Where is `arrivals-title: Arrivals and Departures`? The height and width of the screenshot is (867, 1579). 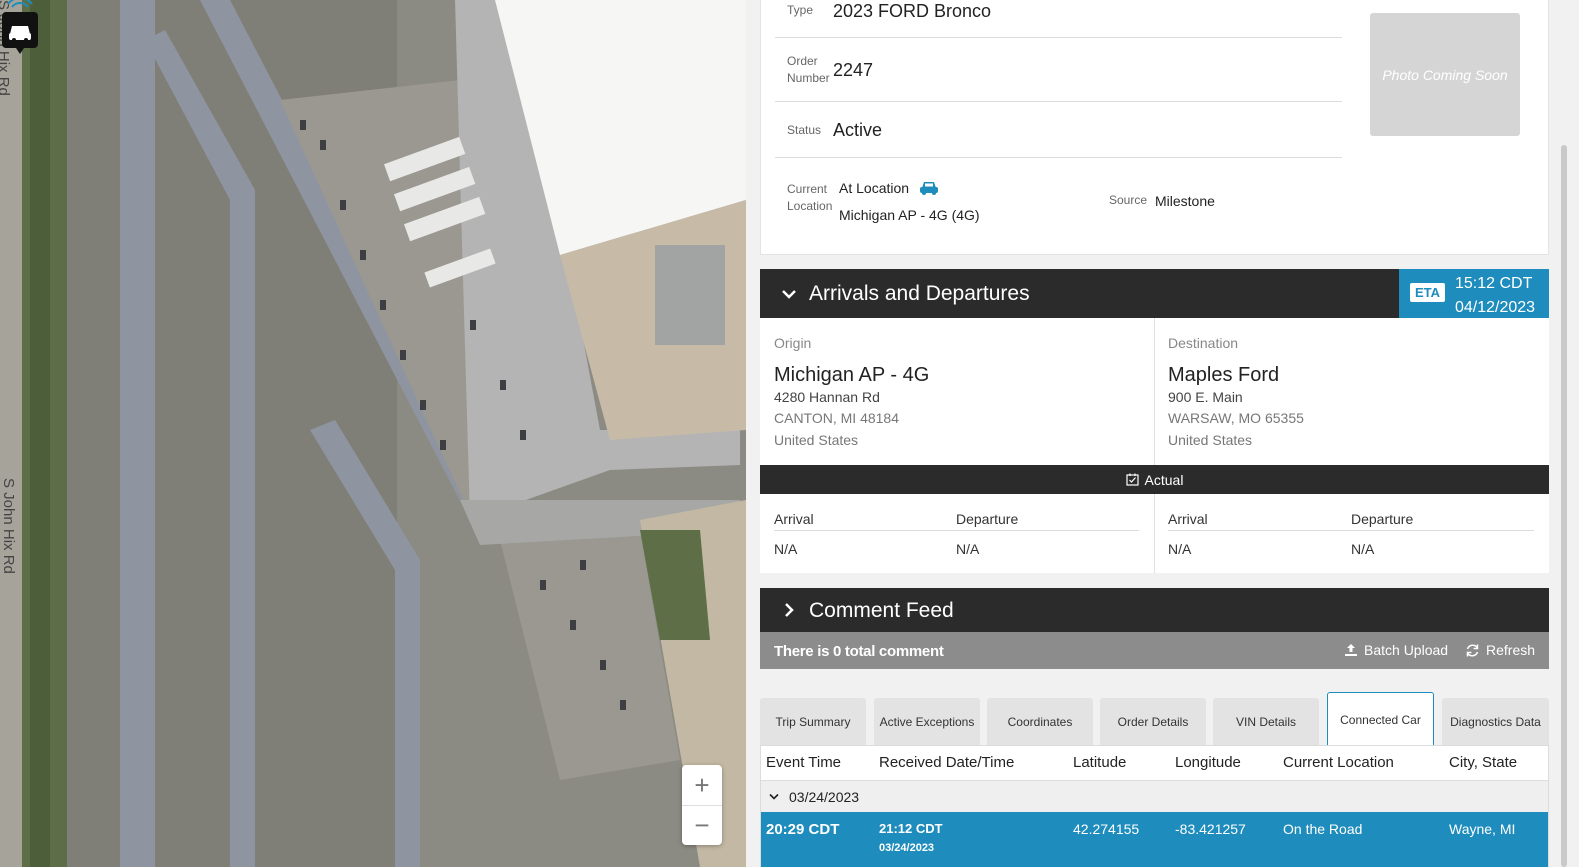
arrivals-title: Arrivals and Departures is located at coordinates (919, 293).